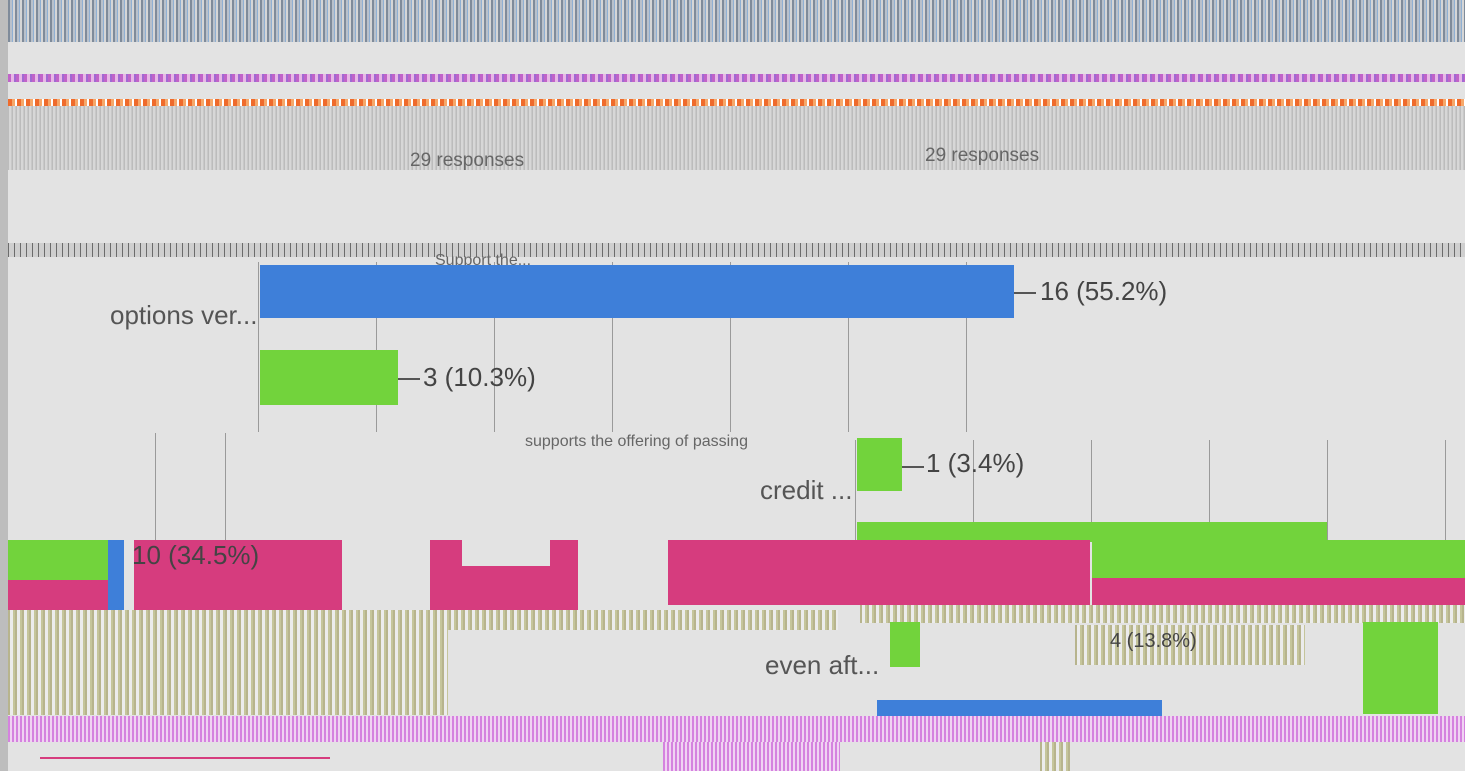 Image resolution: width=1465 pixels, height=771 pixels. I want to click on bar-value-label: 10 (34.5%), so click(196, 555).